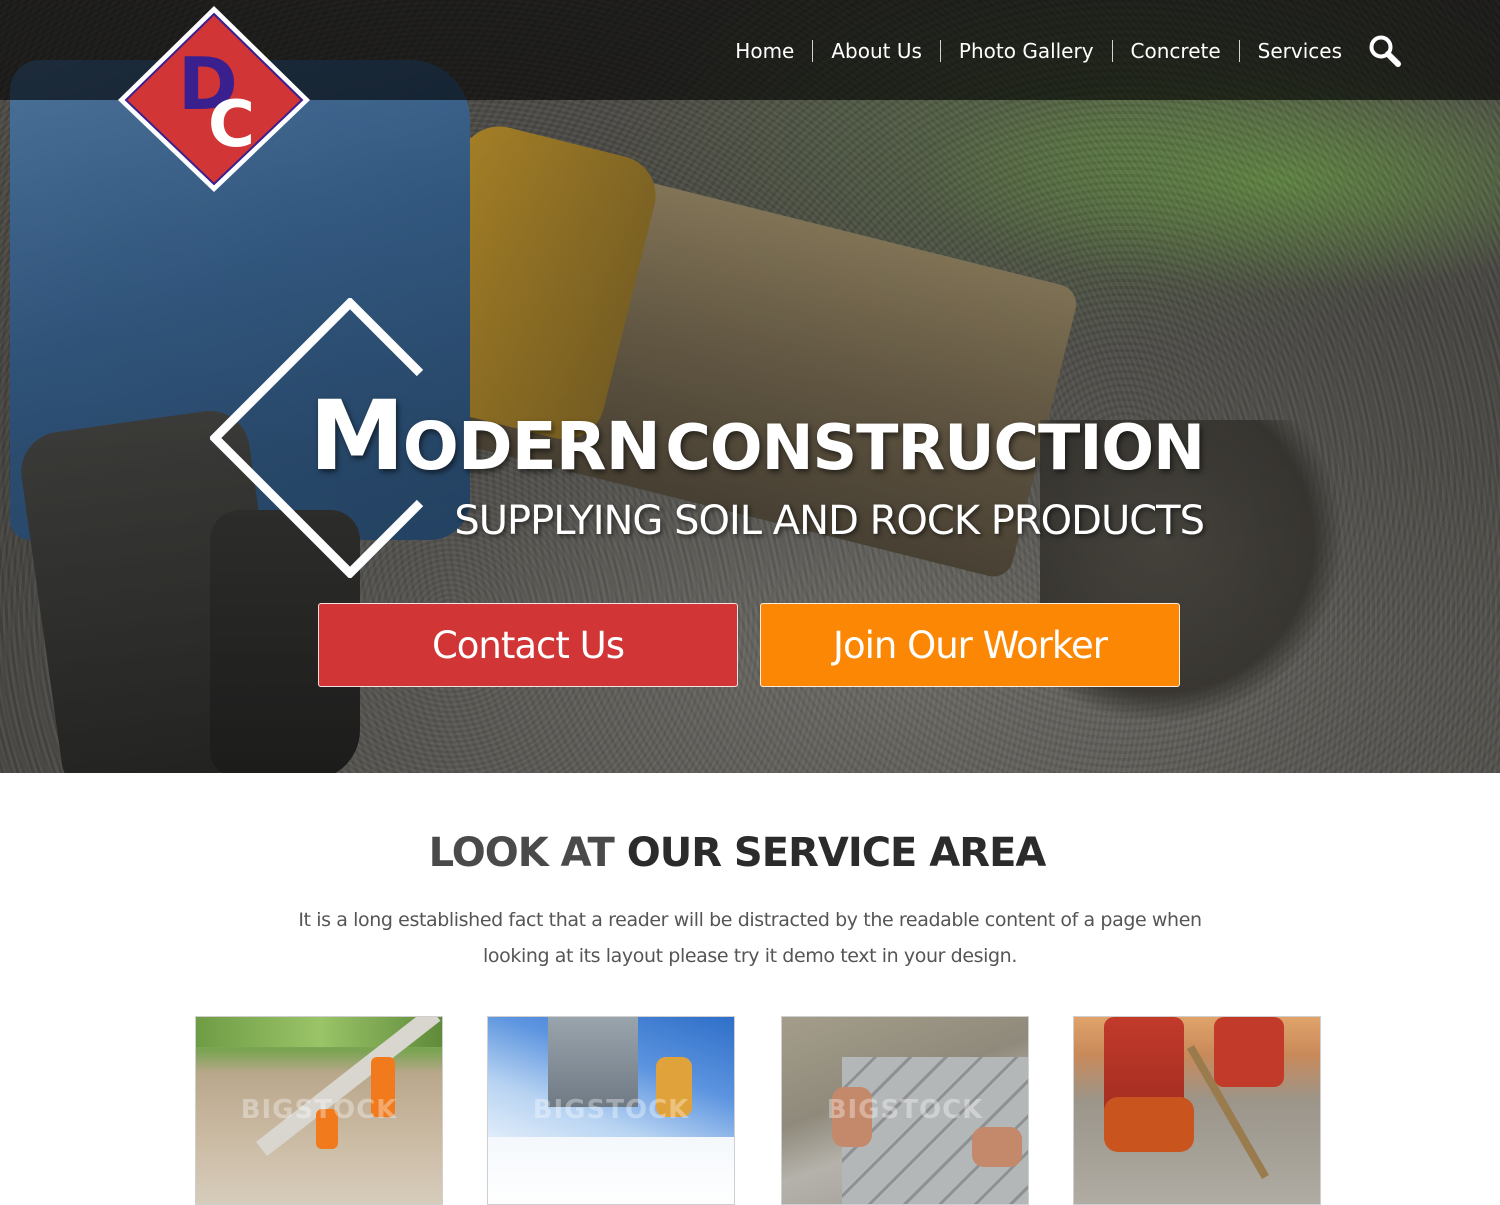 The width and height of the screenshot is (1500, 1205). I want to click on nav-item-services: Services, so click(1299, 51).